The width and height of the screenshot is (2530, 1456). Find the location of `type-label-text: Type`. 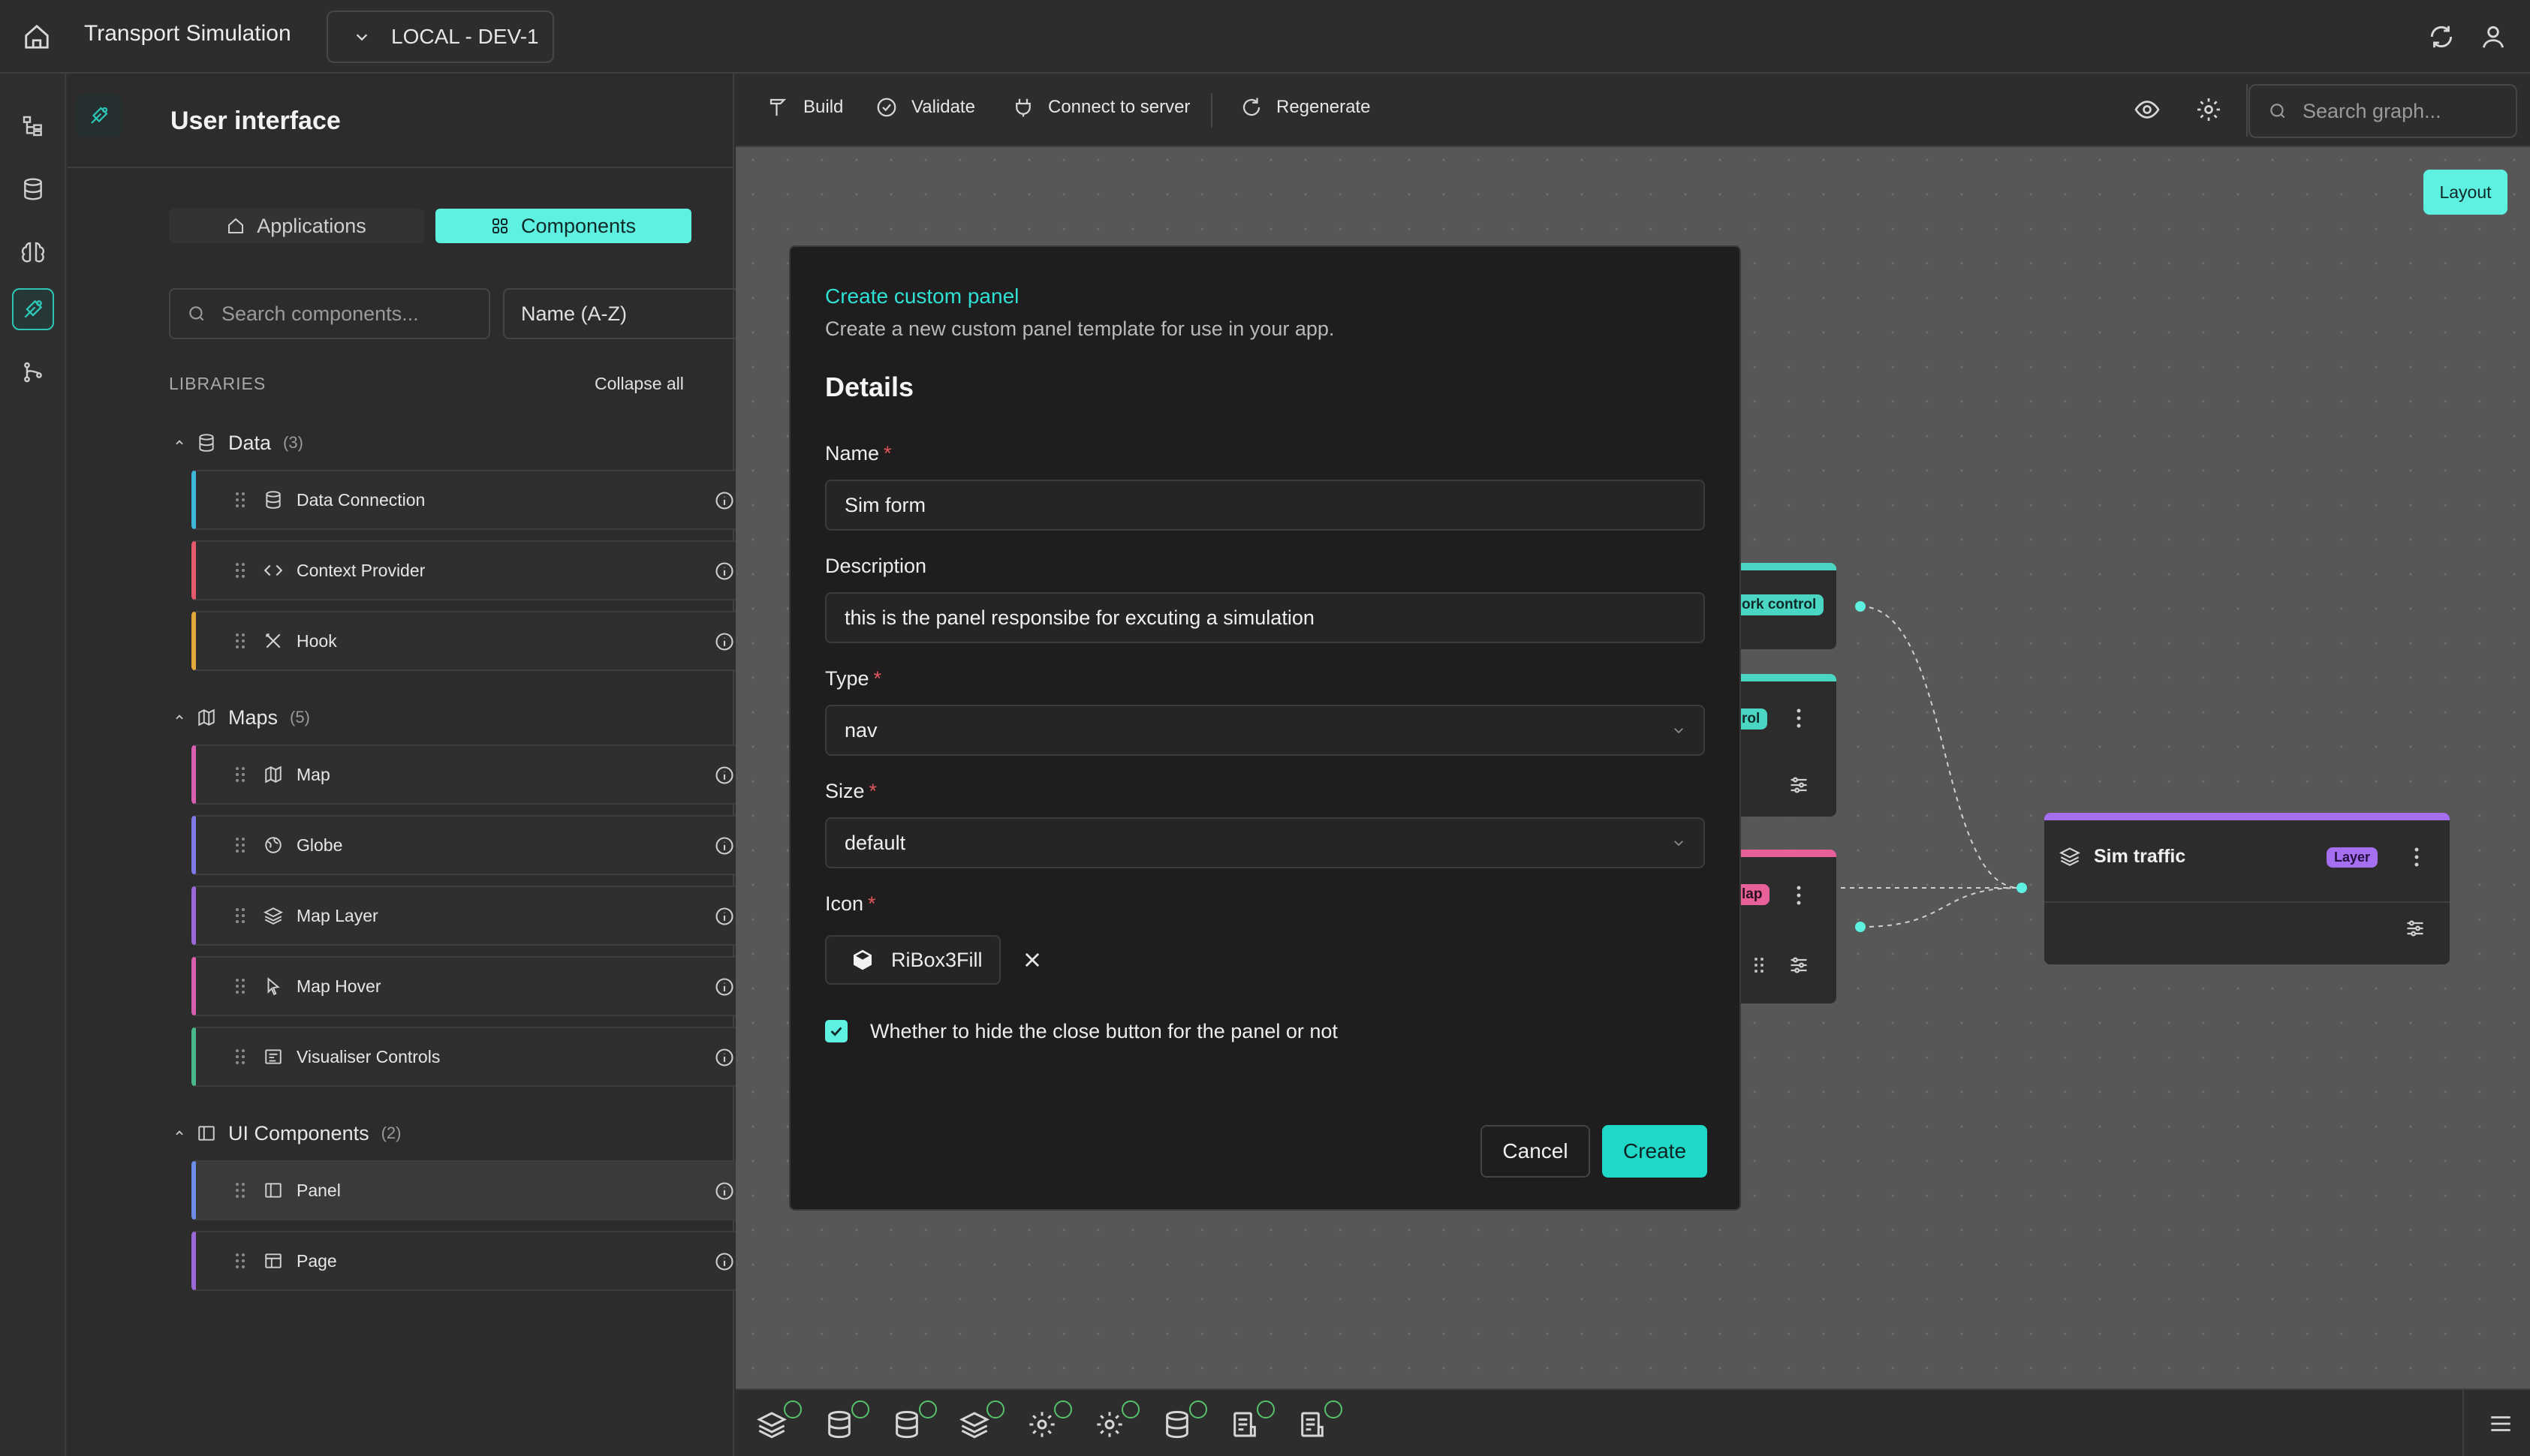

type-label-text: Type is located at coordinates (847, 678).